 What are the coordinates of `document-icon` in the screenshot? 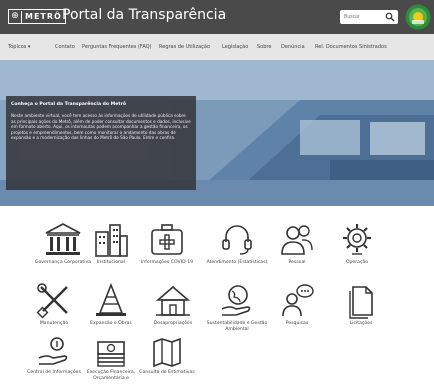 It's located at (361, 302).